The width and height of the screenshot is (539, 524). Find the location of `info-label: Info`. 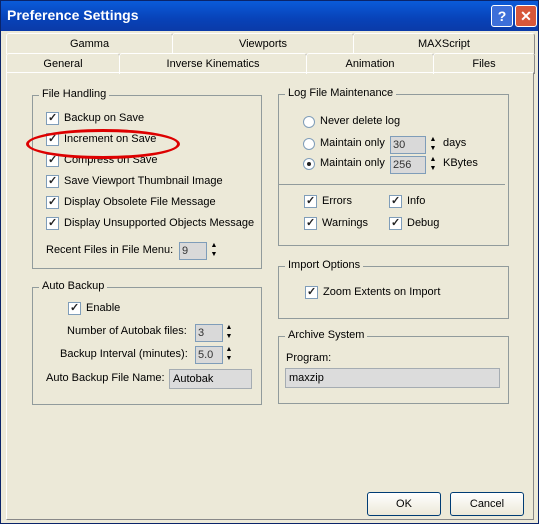

info-label: Info is located at coordinates (416, 201).